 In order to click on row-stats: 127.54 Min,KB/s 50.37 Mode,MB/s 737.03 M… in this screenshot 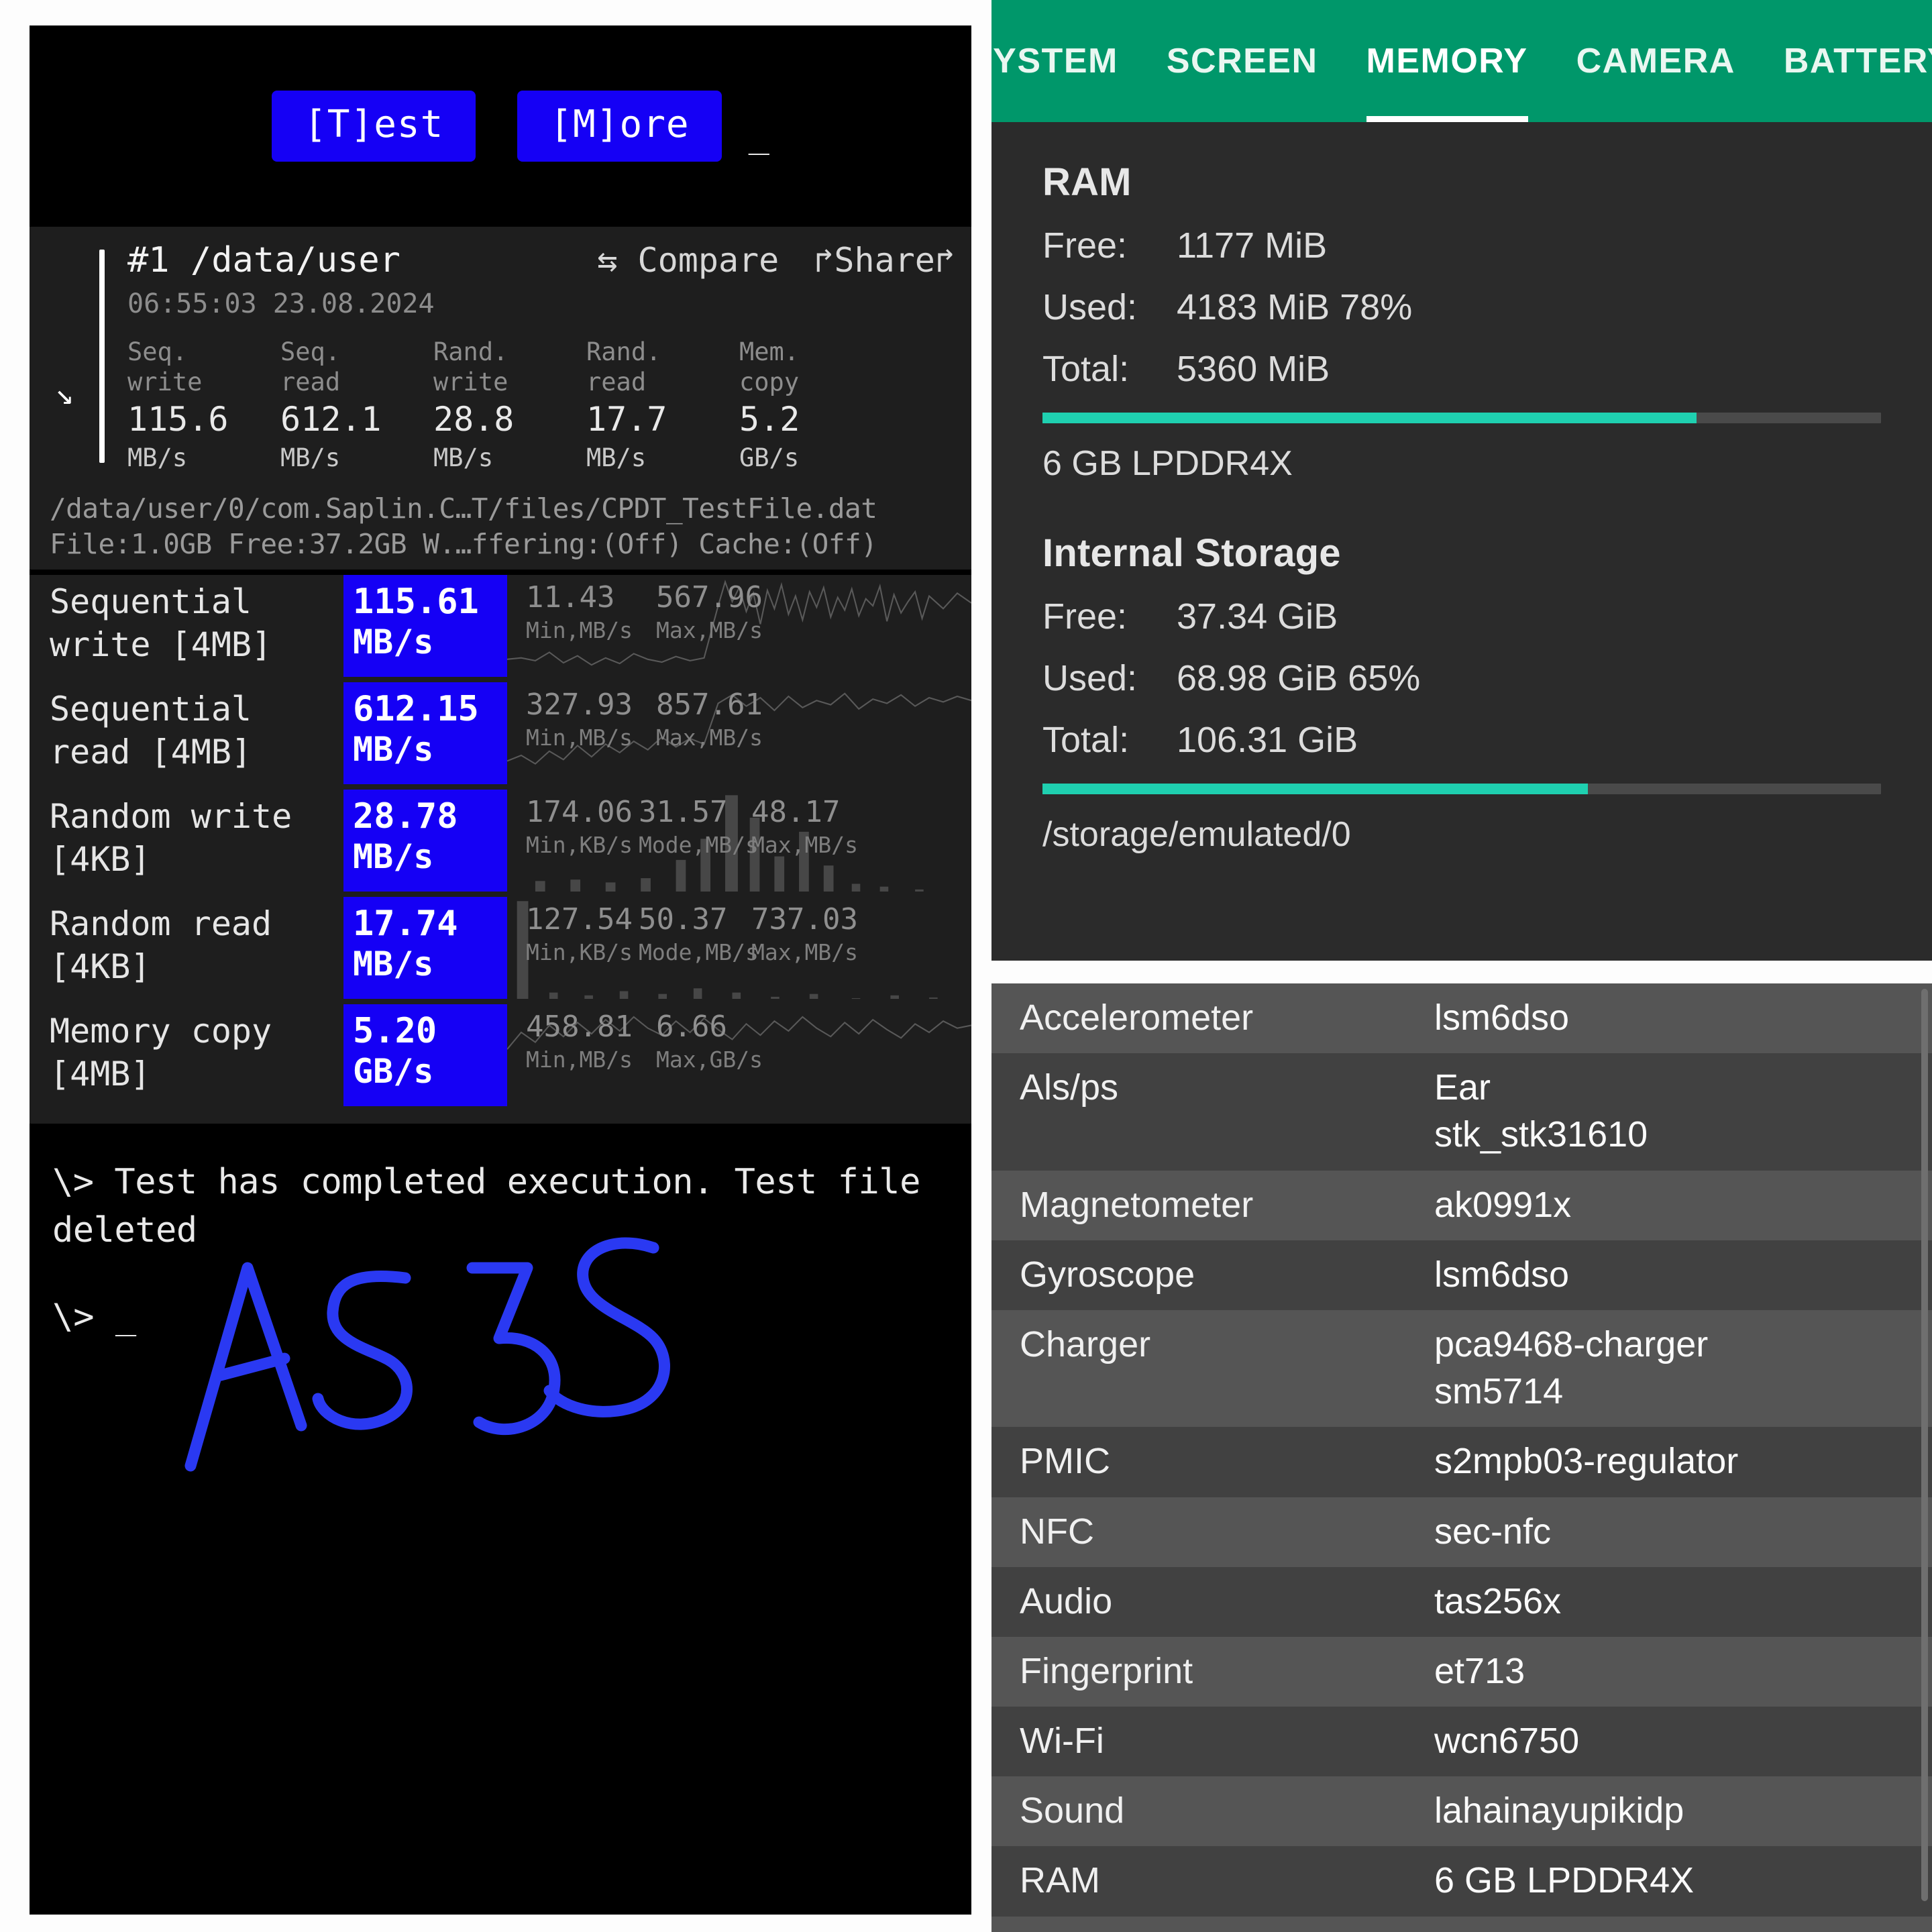, I will do `click(739, 948)`.